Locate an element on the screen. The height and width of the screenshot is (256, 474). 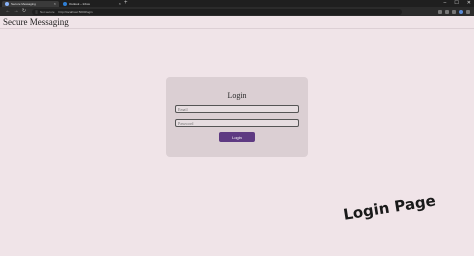
reload-button: ↻ is located at coordinates (24, 11).